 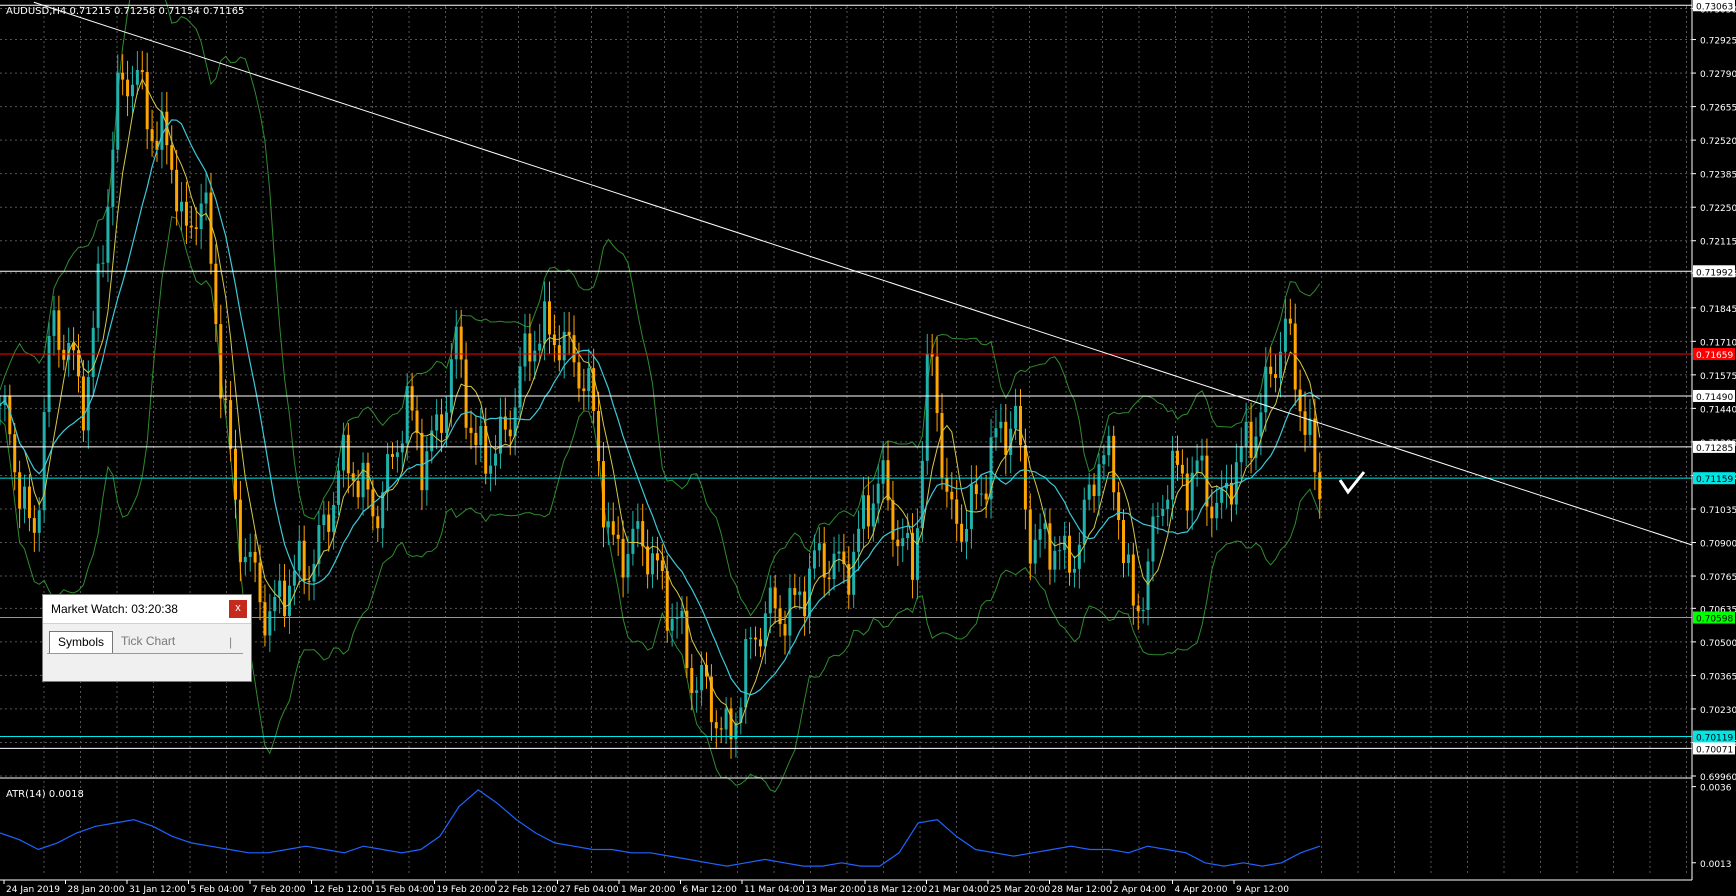 What do you see at coordinates (148, 641) in the screenshot?
I see `tab-tick-chart: Tick Chart` at bounding box center [148, 641].